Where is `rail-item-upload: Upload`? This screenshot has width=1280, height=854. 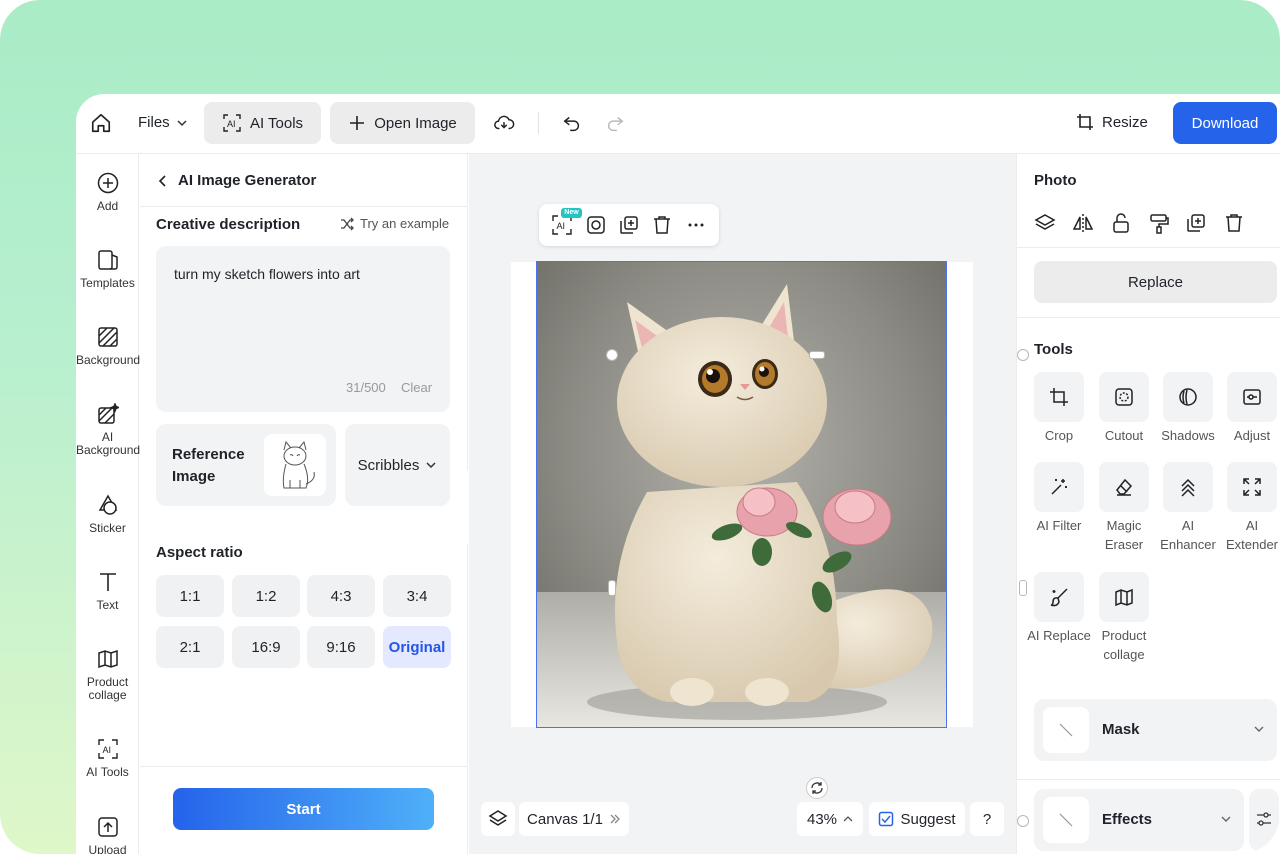
rail-item-upload: Upload is located at coordinates (107, 835).